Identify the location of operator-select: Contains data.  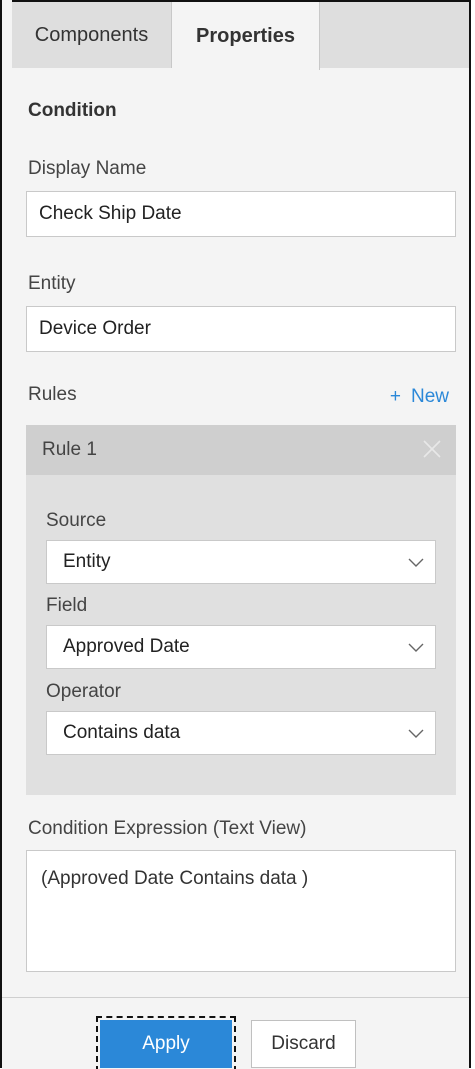
(241, 733).